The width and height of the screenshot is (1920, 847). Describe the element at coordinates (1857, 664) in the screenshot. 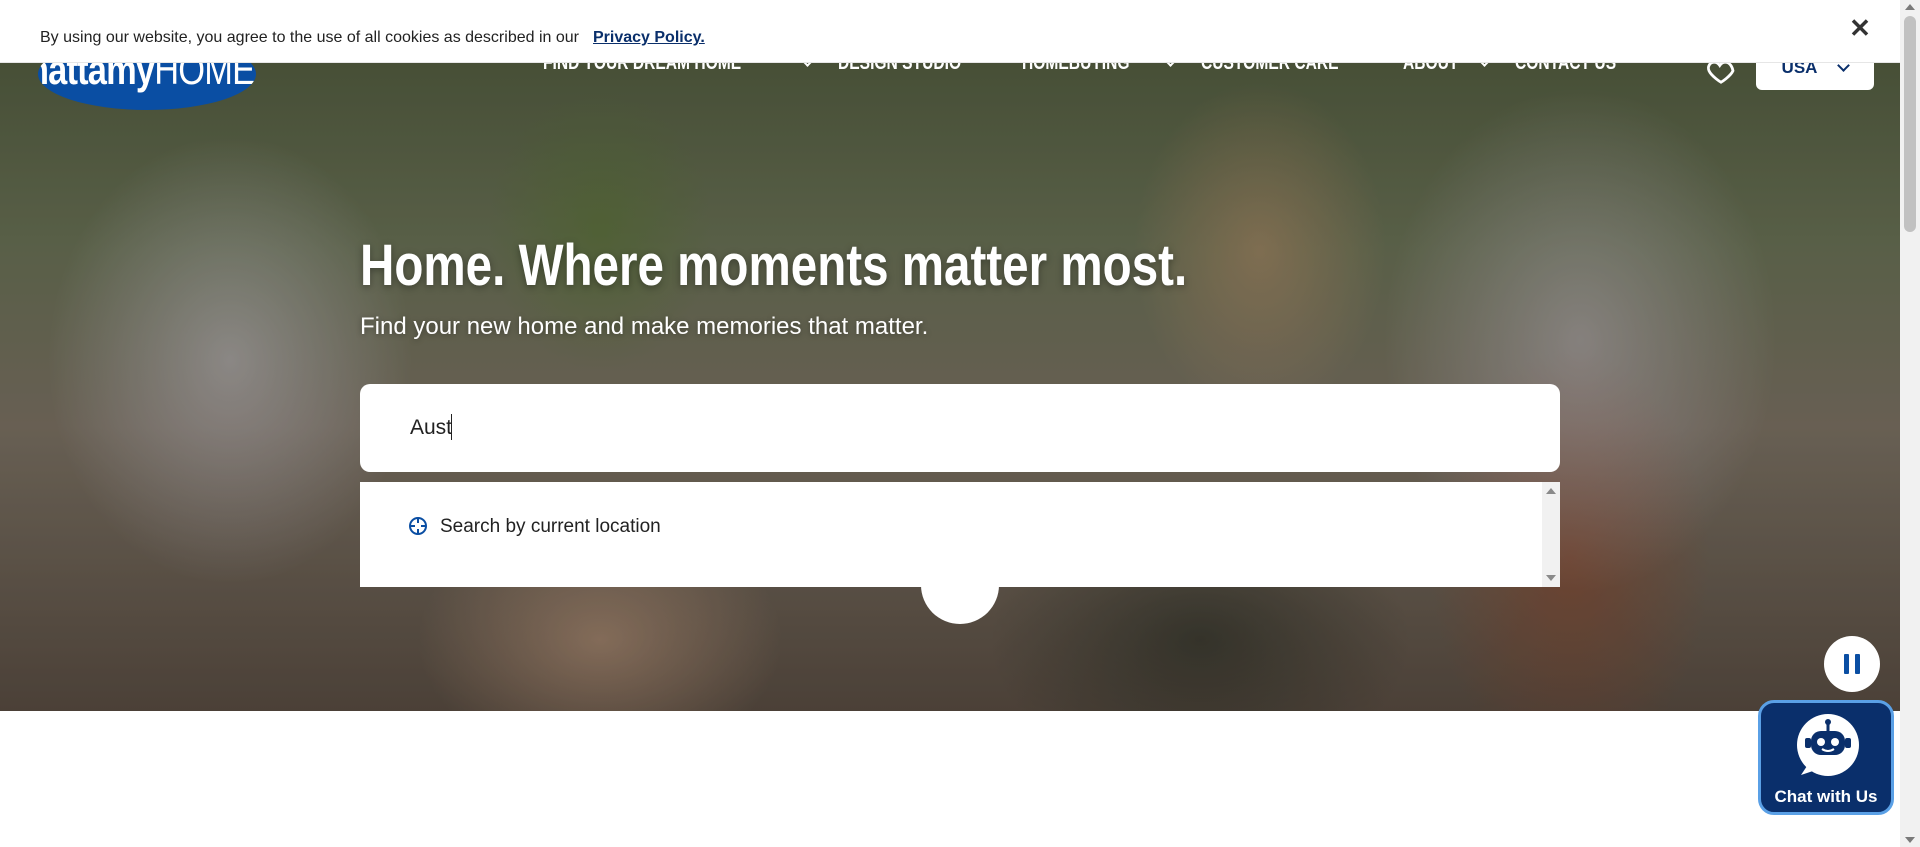

I see `pause-icon-bar` at that location.